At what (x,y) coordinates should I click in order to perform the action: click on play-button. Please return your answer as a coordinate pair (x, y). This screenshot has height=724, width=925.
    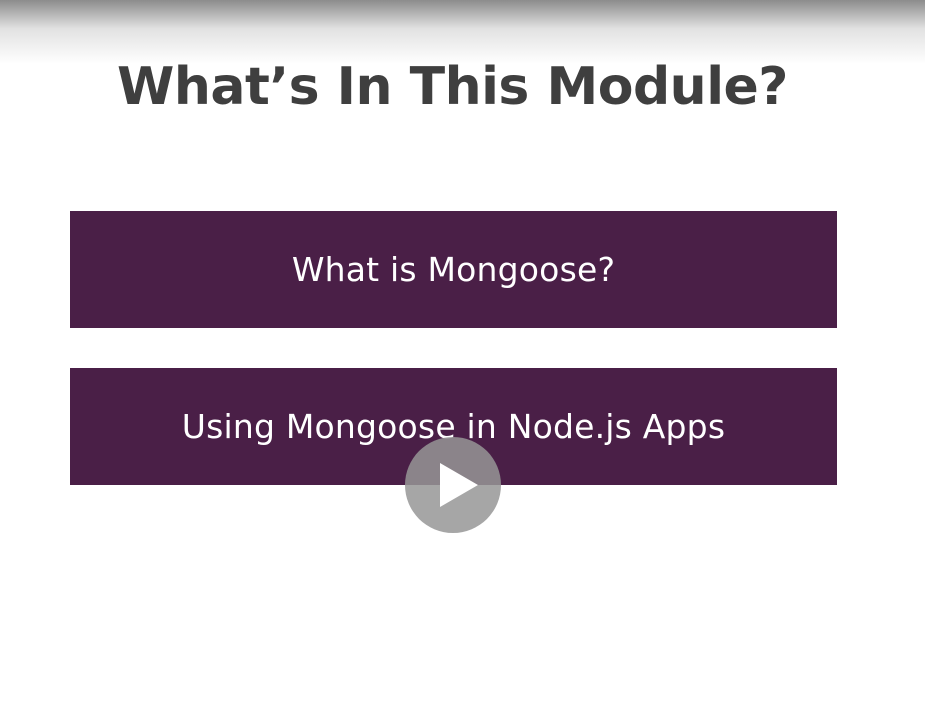
    Looking at the image, I should click on (453, 485).